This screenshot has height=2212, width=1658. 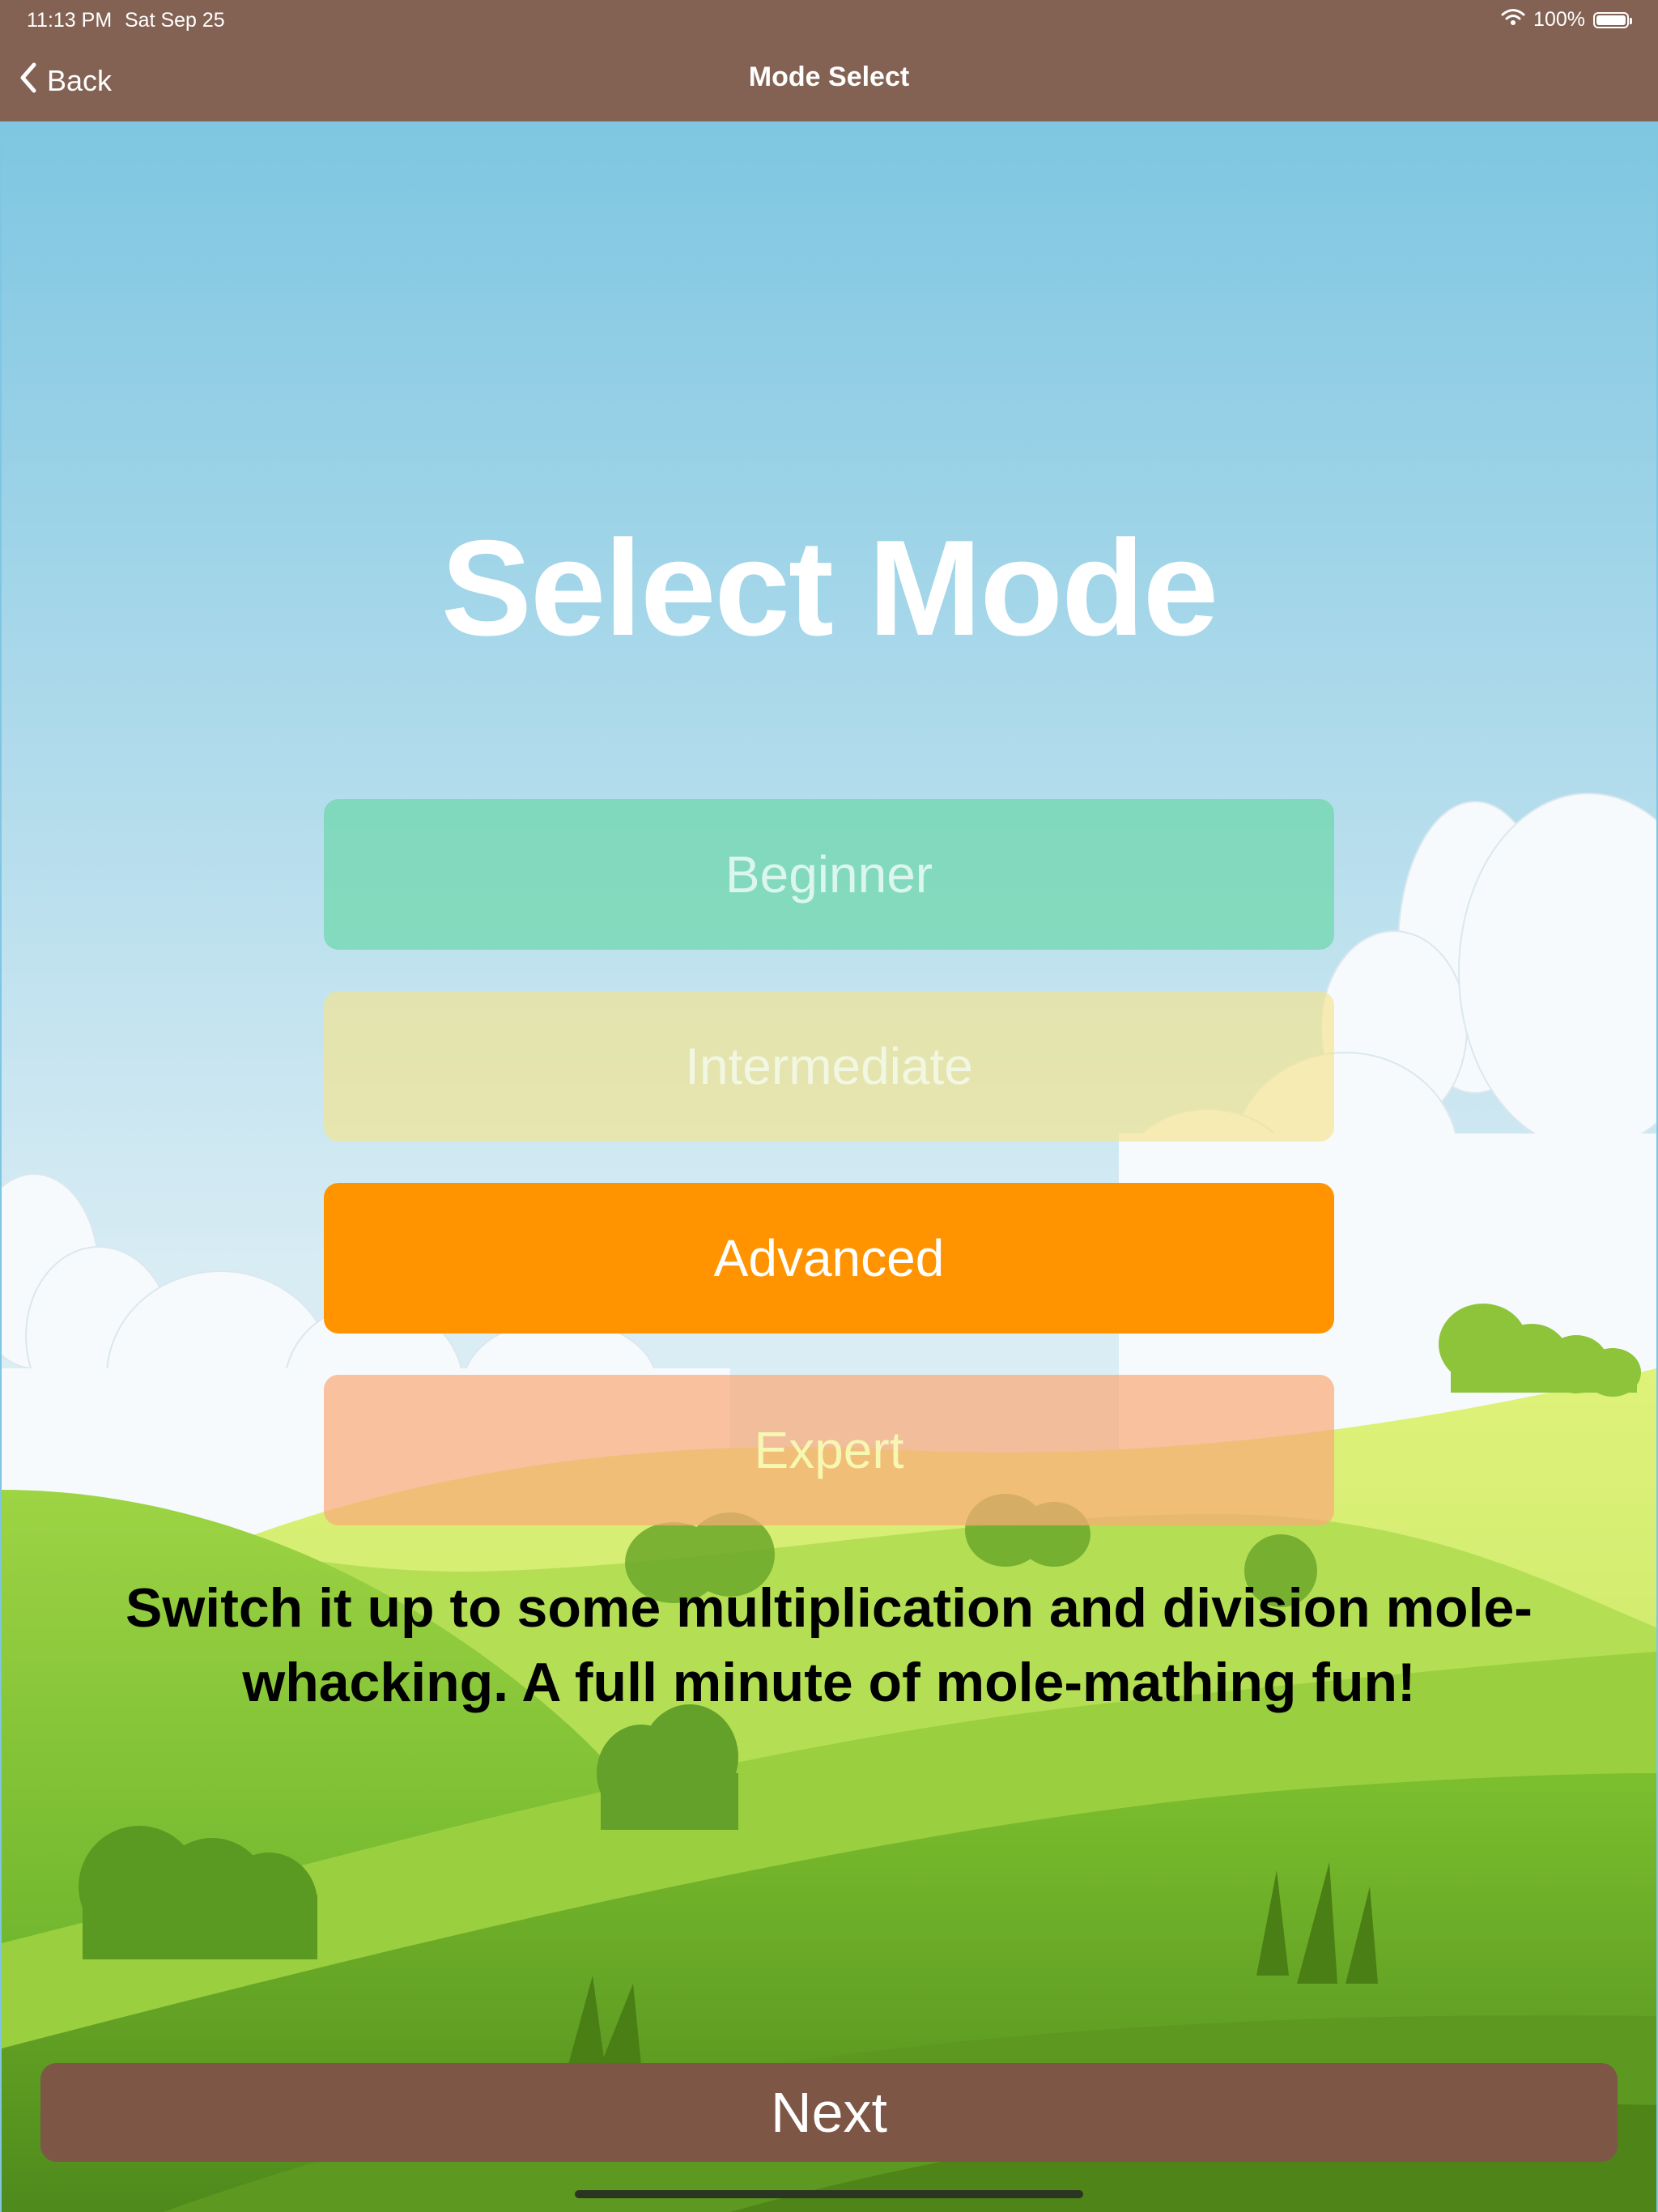 I want to click on mode-button-beginner: Beginner, so click(x=829, y=875).